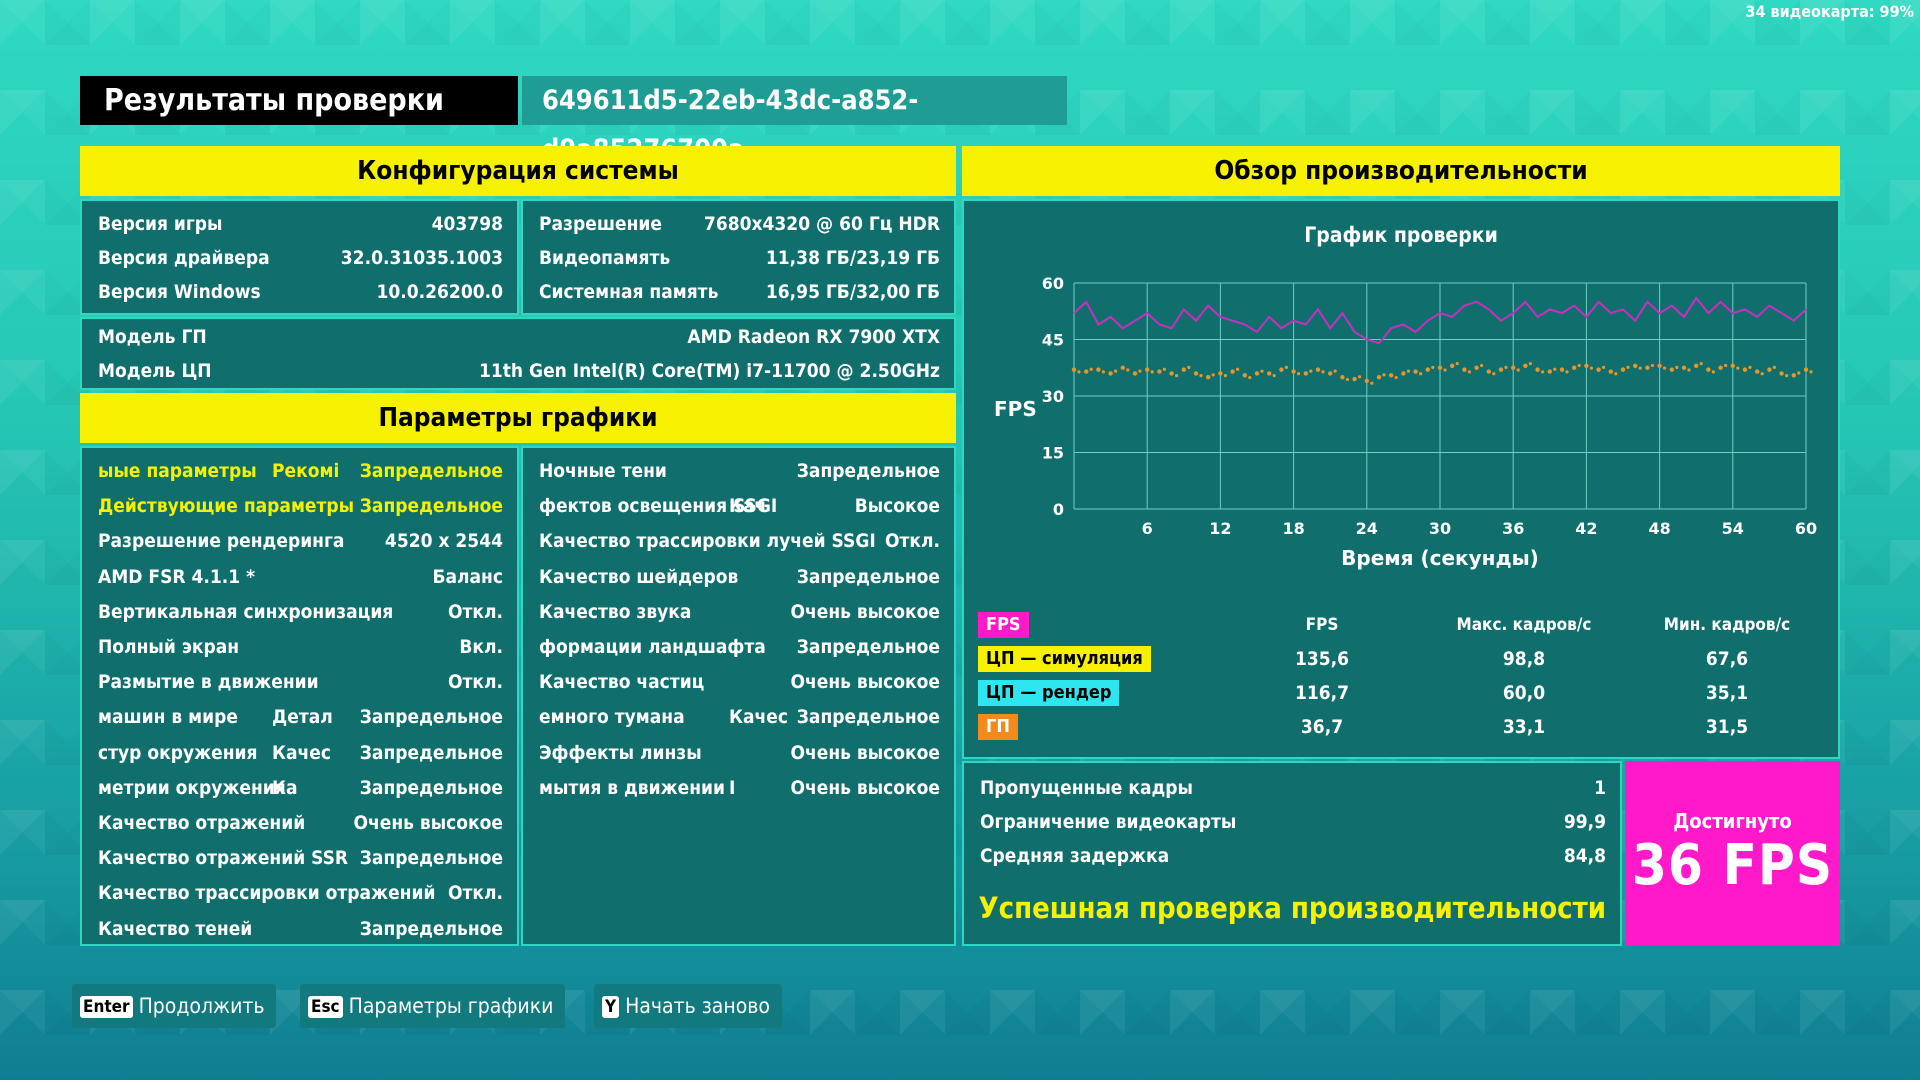 Image resolution: width=1920 pixels, height=1080 pixels. I want to click on setting-label: Вертикальная синхронизация, so click(246, 611).